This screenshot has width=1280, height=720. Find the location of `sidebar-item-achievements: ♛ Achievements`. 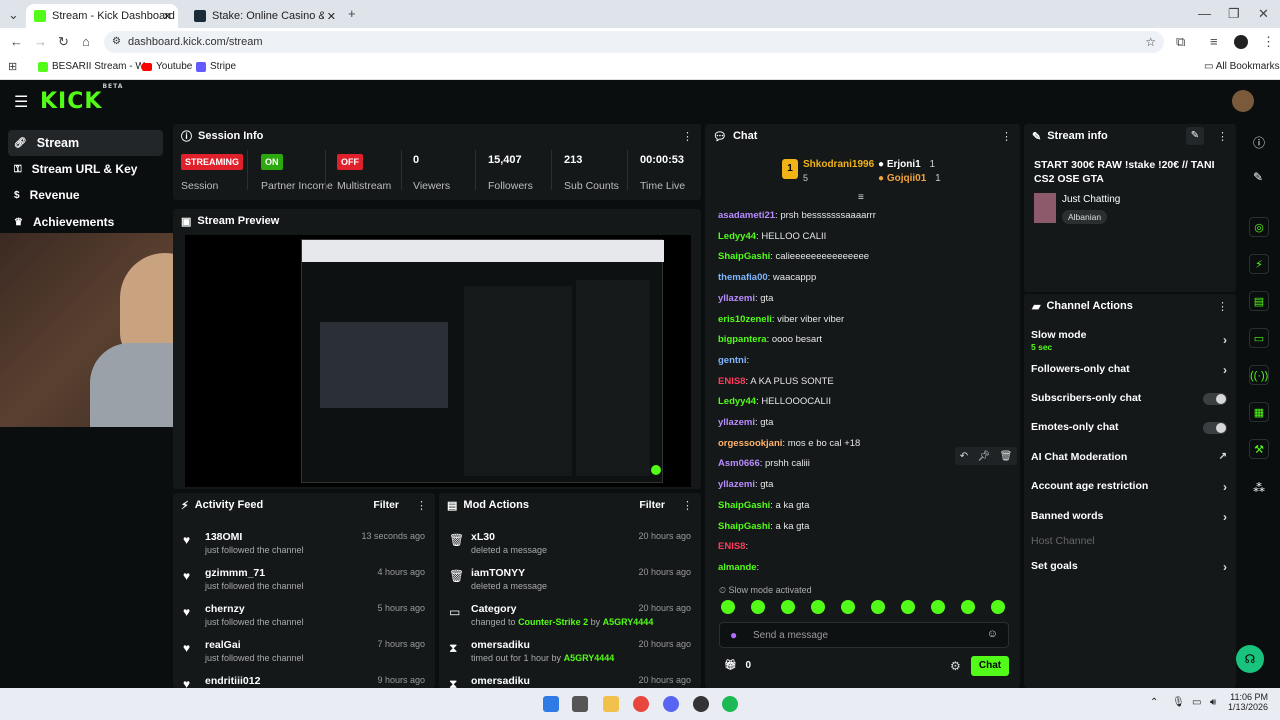

sidebar-item-achievements: ♛ Achievements is located at coordinates (85, 222).